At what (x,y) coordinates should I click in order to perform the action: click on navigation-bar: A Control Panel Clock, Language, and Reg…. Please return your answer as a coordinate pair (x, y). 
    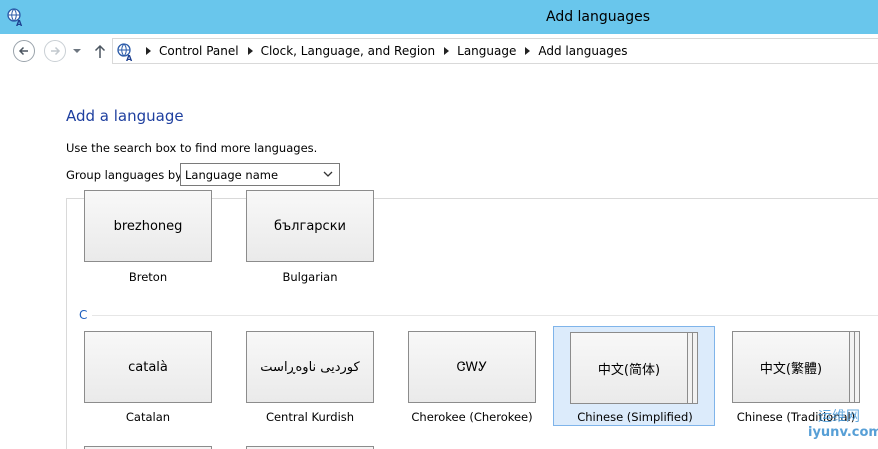
    Looking at the image, I should click on (439, 52).